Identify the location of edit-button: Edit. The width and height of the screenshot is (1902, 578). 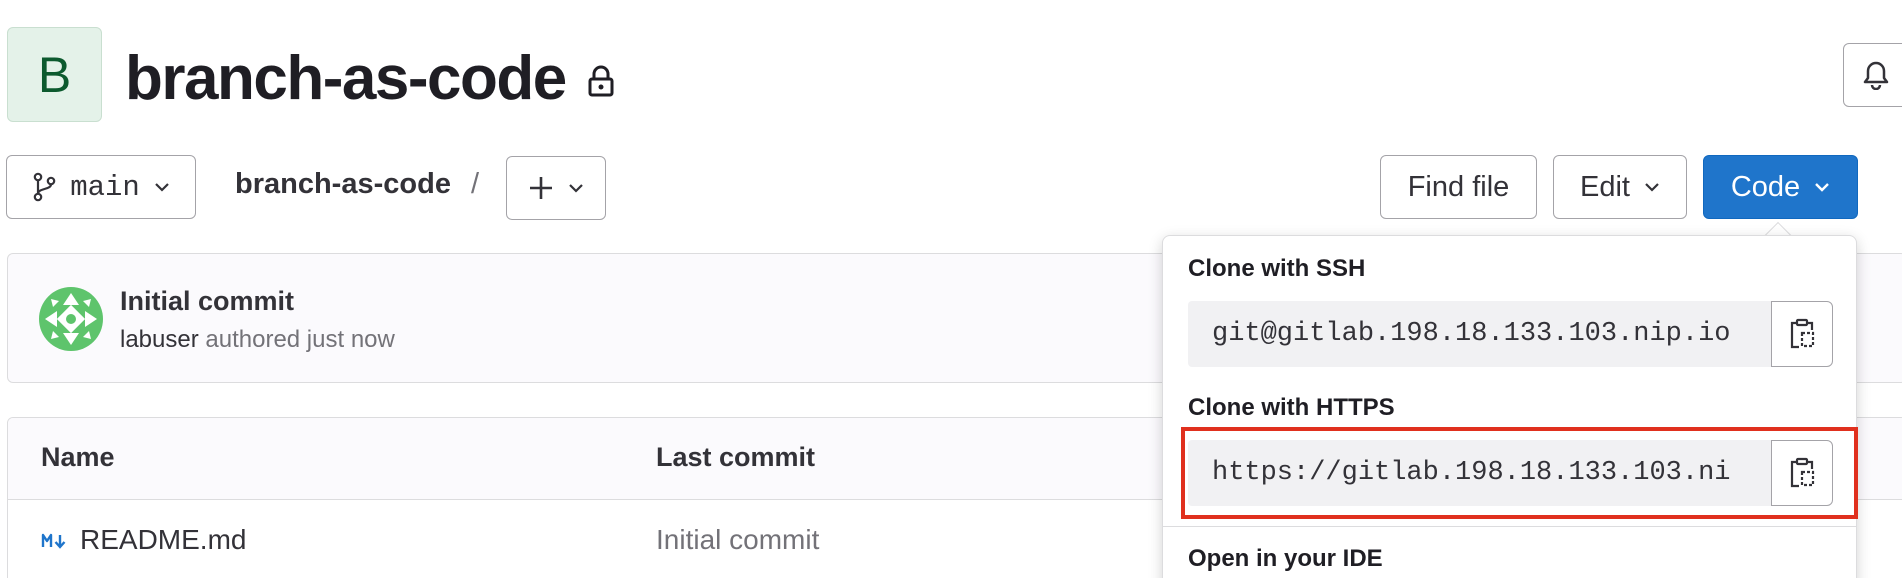
(1620, 187).